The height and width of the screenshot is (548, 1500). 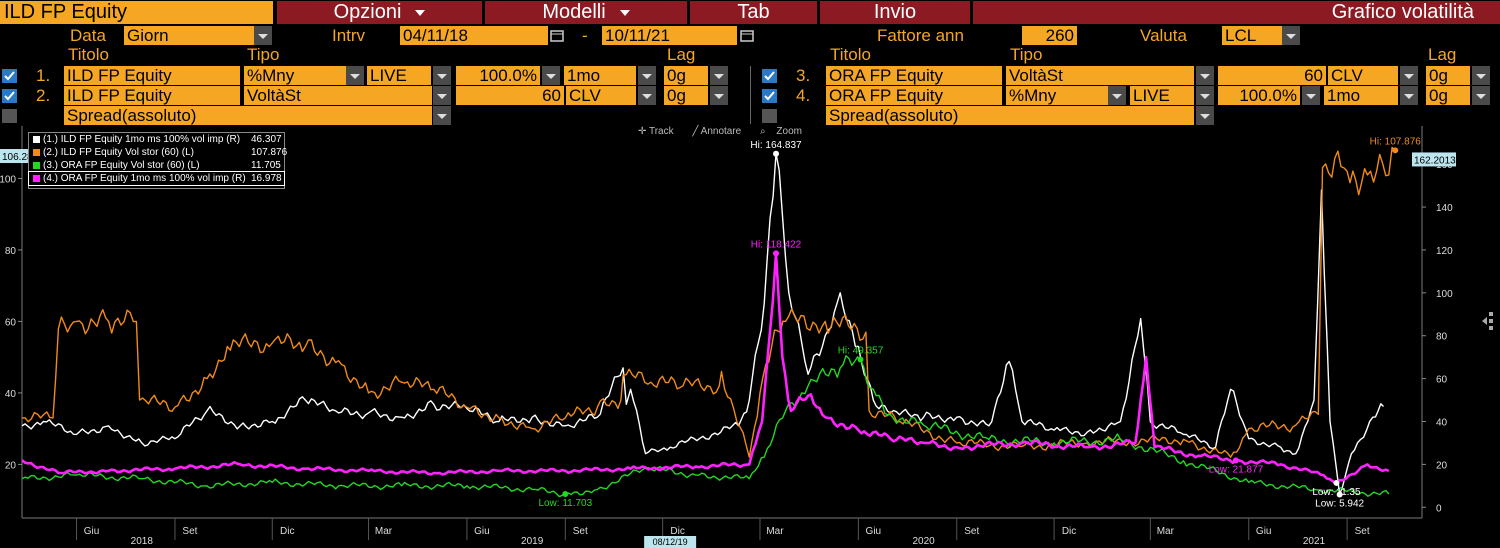 I want to click on spread-left-dropdown-icon, so click(x=442, y=115).